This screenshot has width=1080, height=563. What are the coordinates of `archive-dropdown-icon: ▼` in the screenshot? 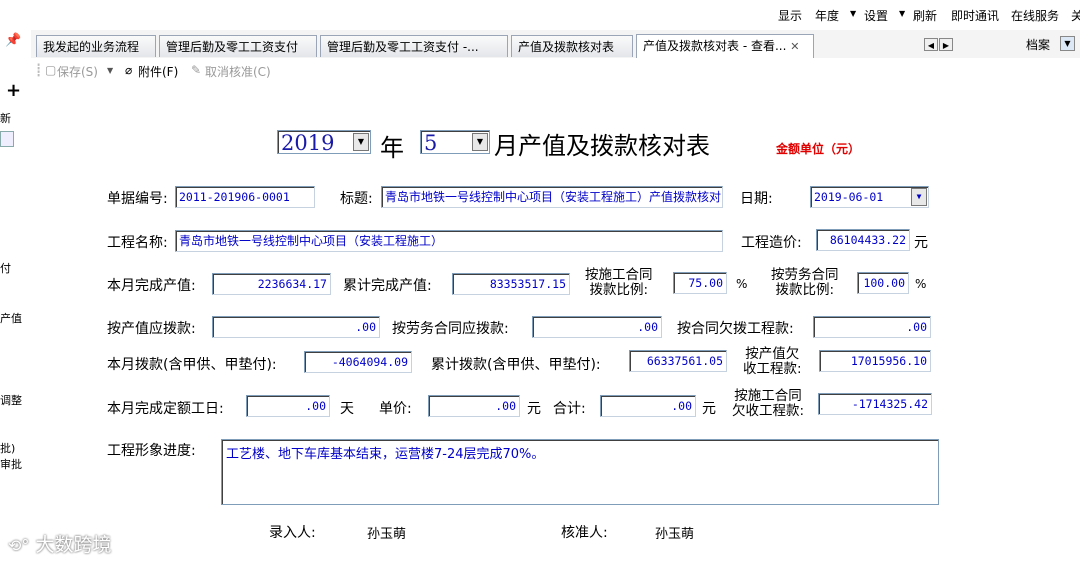 It's located at (1067, 43).